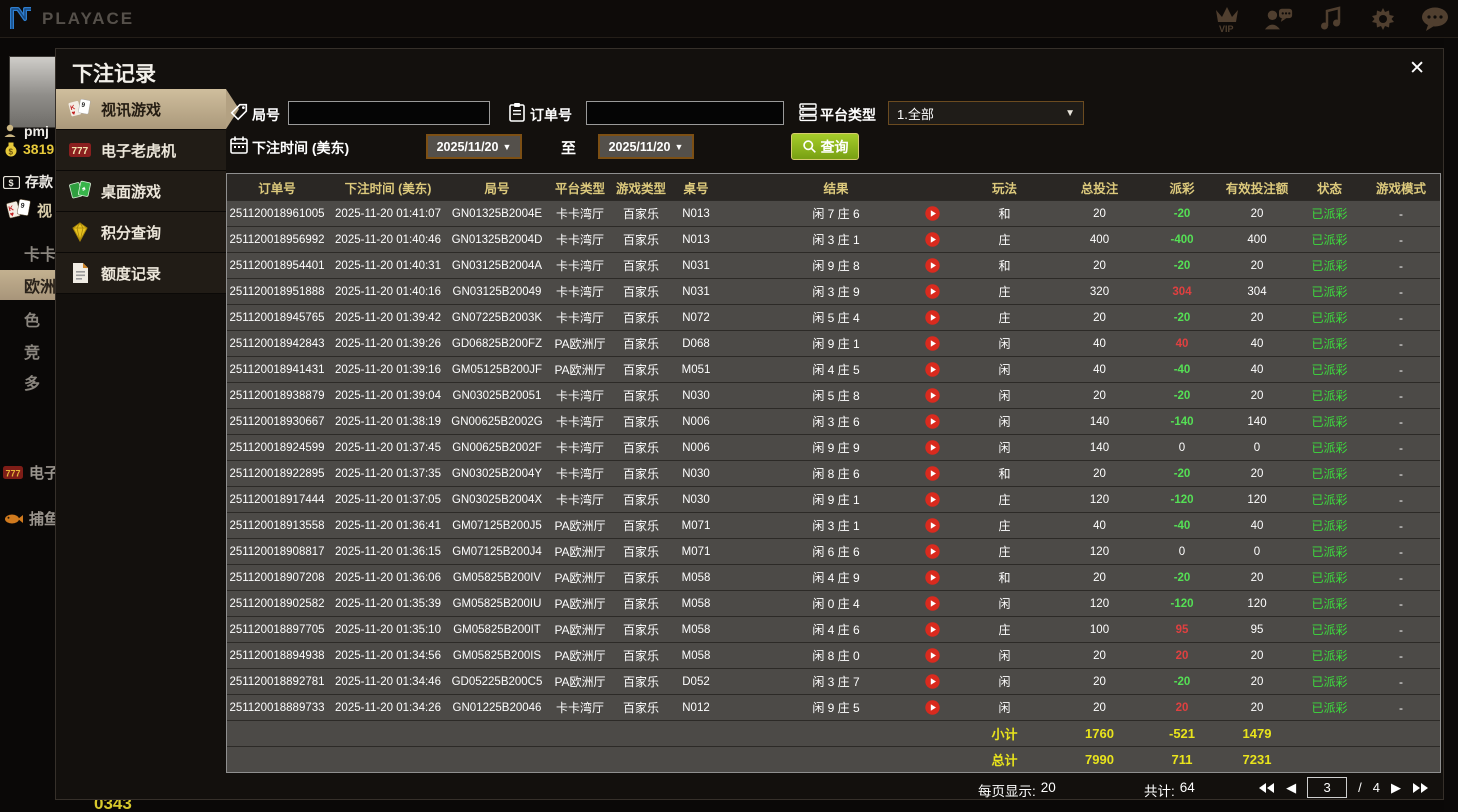  Describe the element at coordinates (836, 292) in the screenshot. I see `result-cell: 闲 3 庄 9` at that location.